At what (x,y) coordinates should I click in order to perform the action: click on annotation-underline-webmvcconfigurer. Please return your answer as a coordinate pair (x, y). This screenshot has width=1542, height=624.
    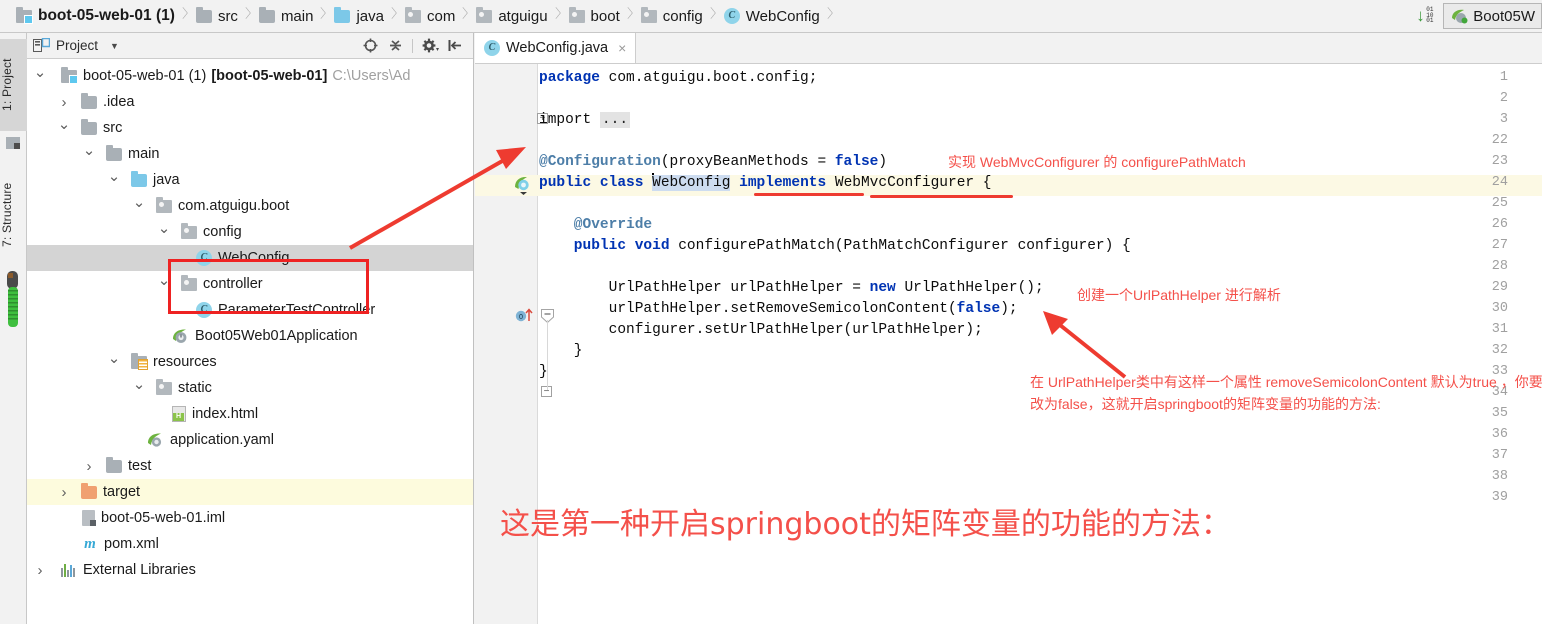
    Looking at the image, I should click on (941, 196).